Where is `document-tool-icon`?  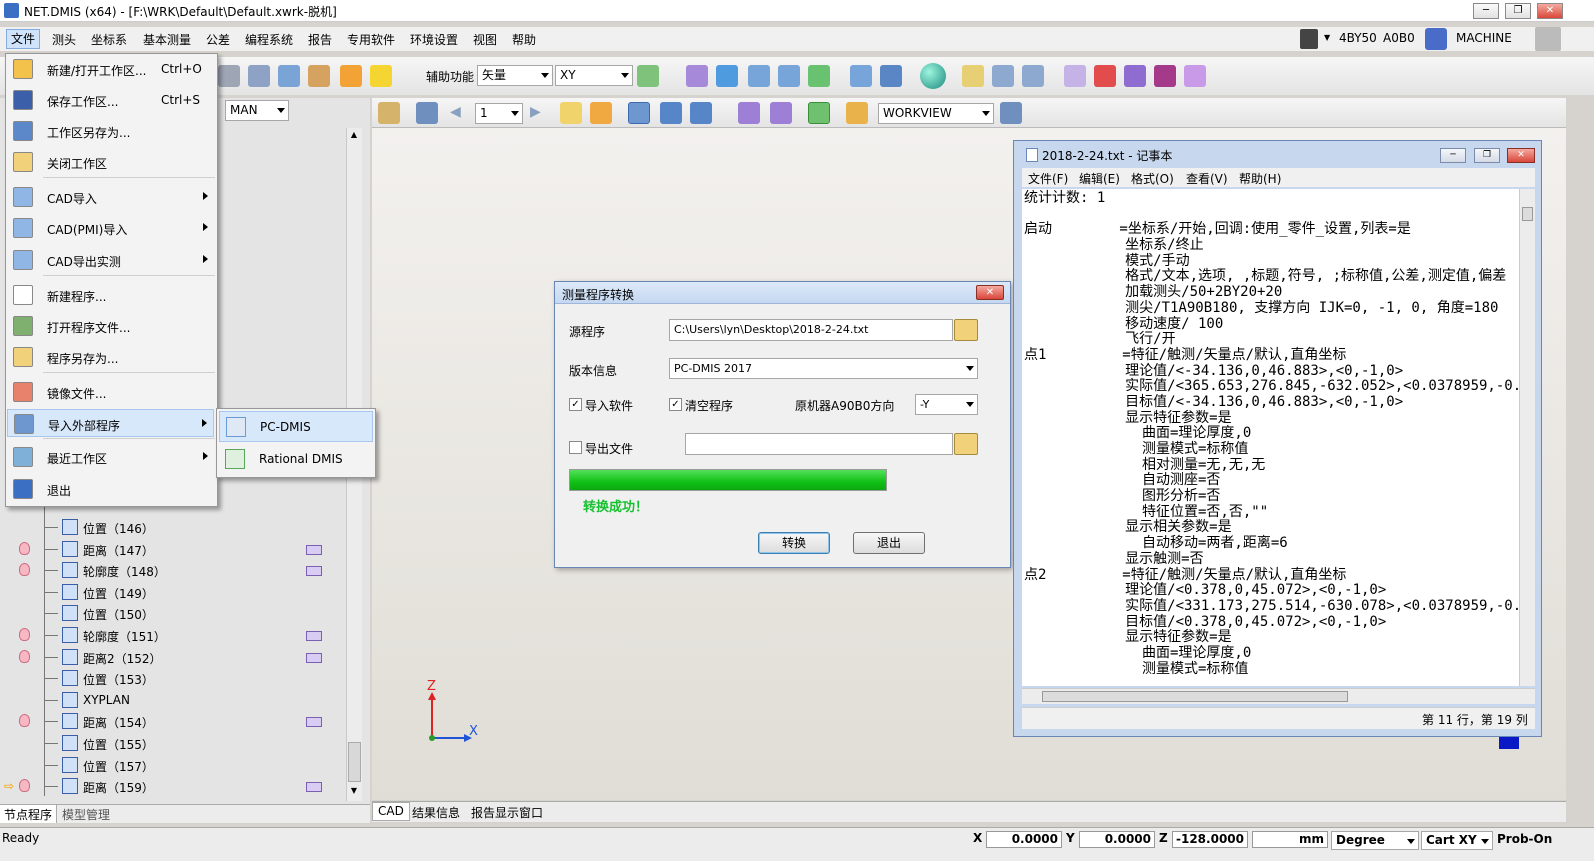
document-tool-icon is located at coordinates (319, 76).